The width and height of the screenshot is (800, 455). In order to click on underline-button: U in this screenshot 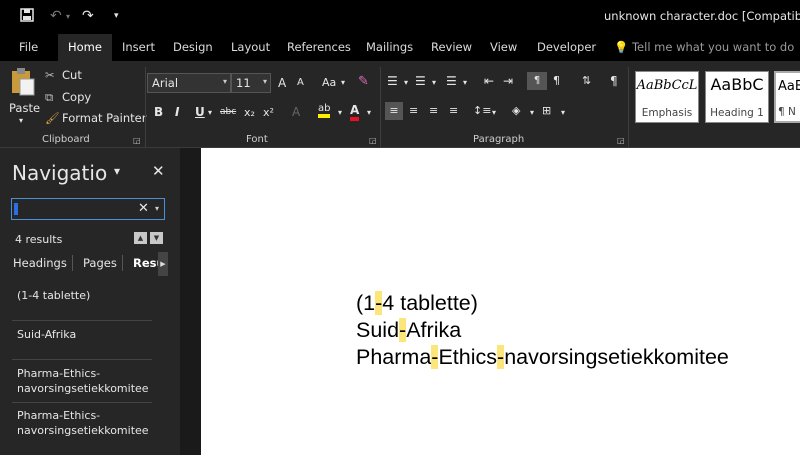, I will do `click(200, 112)`.